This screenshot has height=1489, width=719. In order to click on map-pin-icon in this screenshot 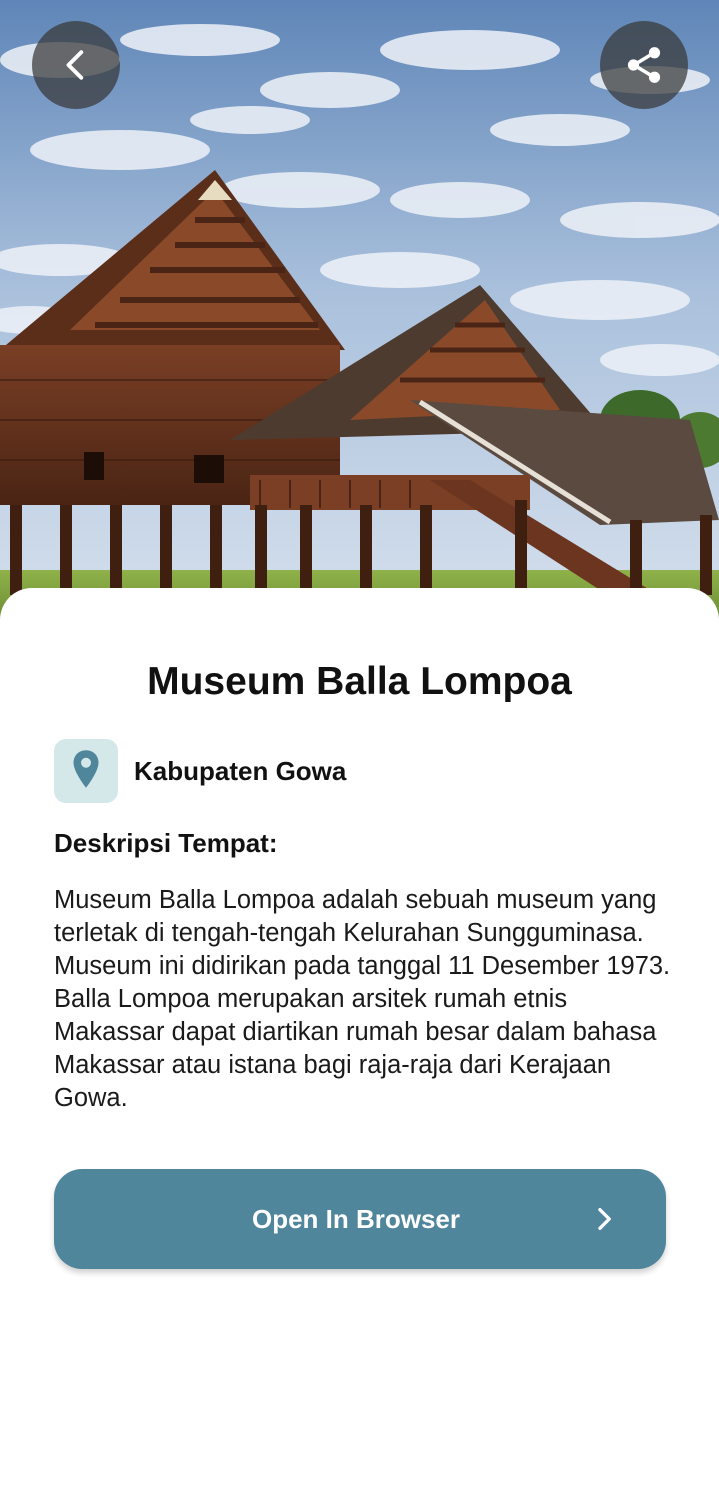, I will do `click(86, 771)`.